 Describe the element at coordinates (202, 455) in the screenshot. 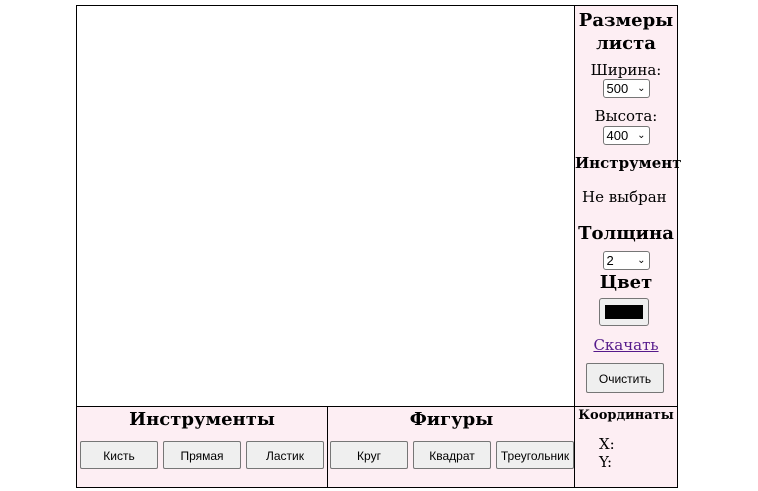

I see `line-button: Прямая` at that location.